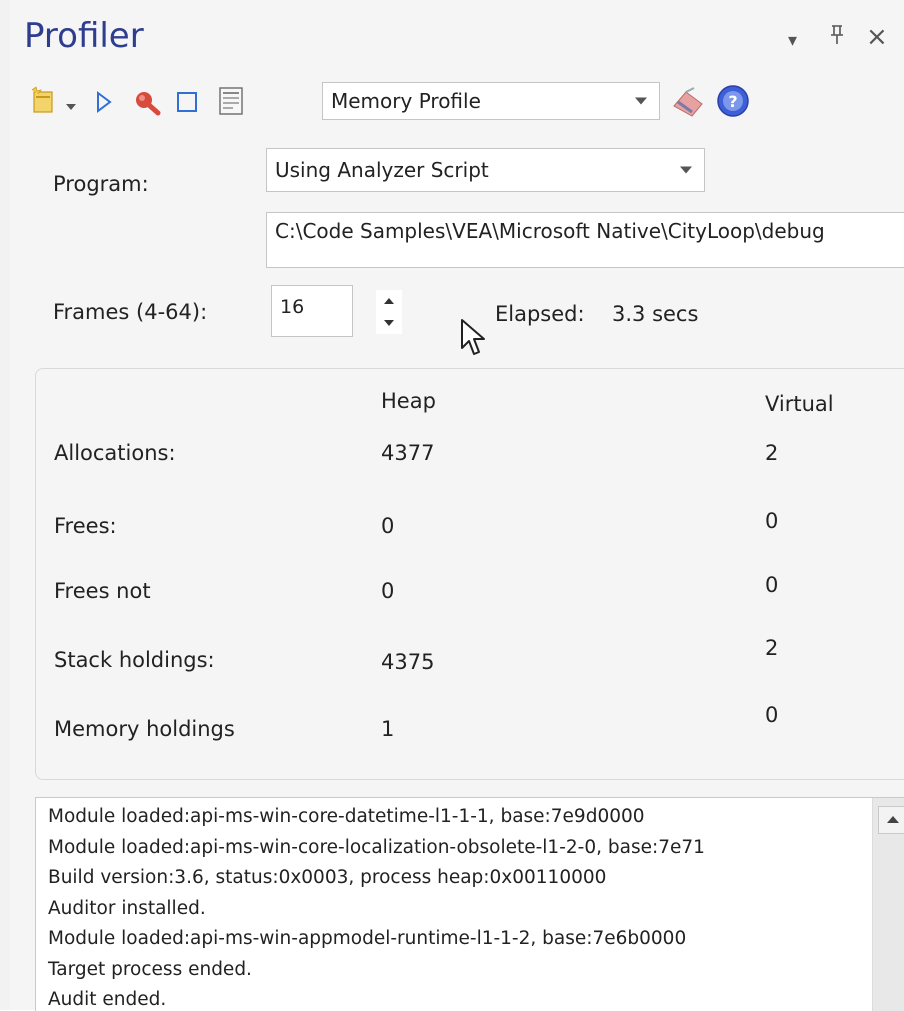 The height and width of the screenshot is (1011, 904). What do you see at coordinates (388, 729) in the screenshot?
I see `memory-holdings-heap: 1` at bounding box center [388, 729].